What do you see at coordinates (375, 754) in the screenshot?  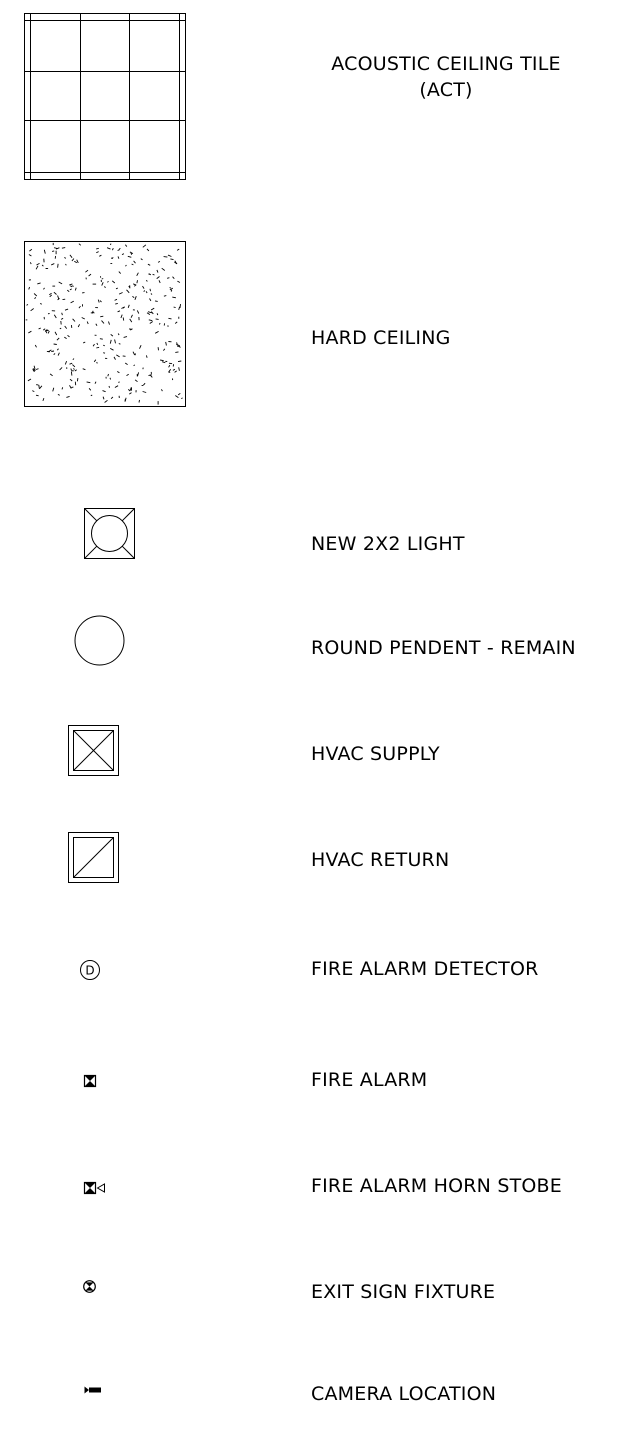 I see `supply-label: HVAC SUPPLY` at bounding box center [375, 754].